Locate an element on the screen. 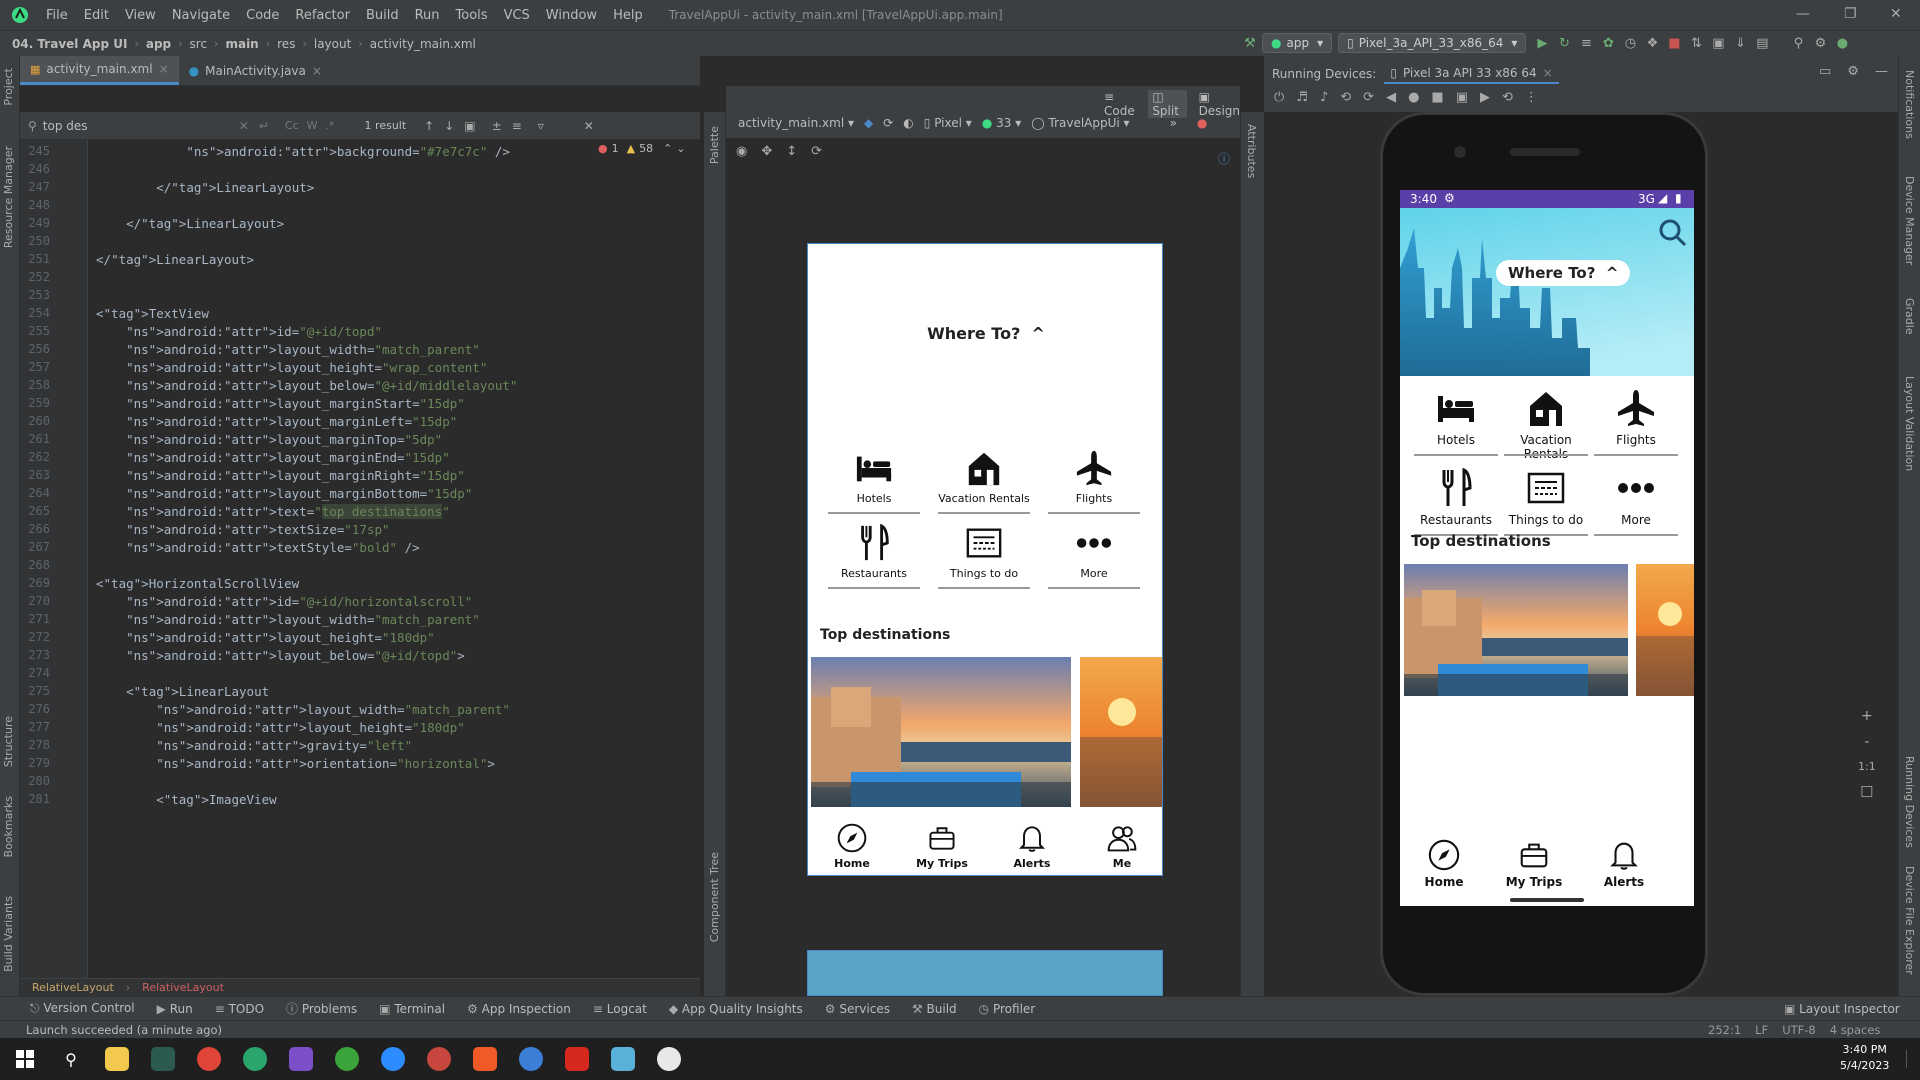  minimize-icon: — is located at coordinates (1803, 14).